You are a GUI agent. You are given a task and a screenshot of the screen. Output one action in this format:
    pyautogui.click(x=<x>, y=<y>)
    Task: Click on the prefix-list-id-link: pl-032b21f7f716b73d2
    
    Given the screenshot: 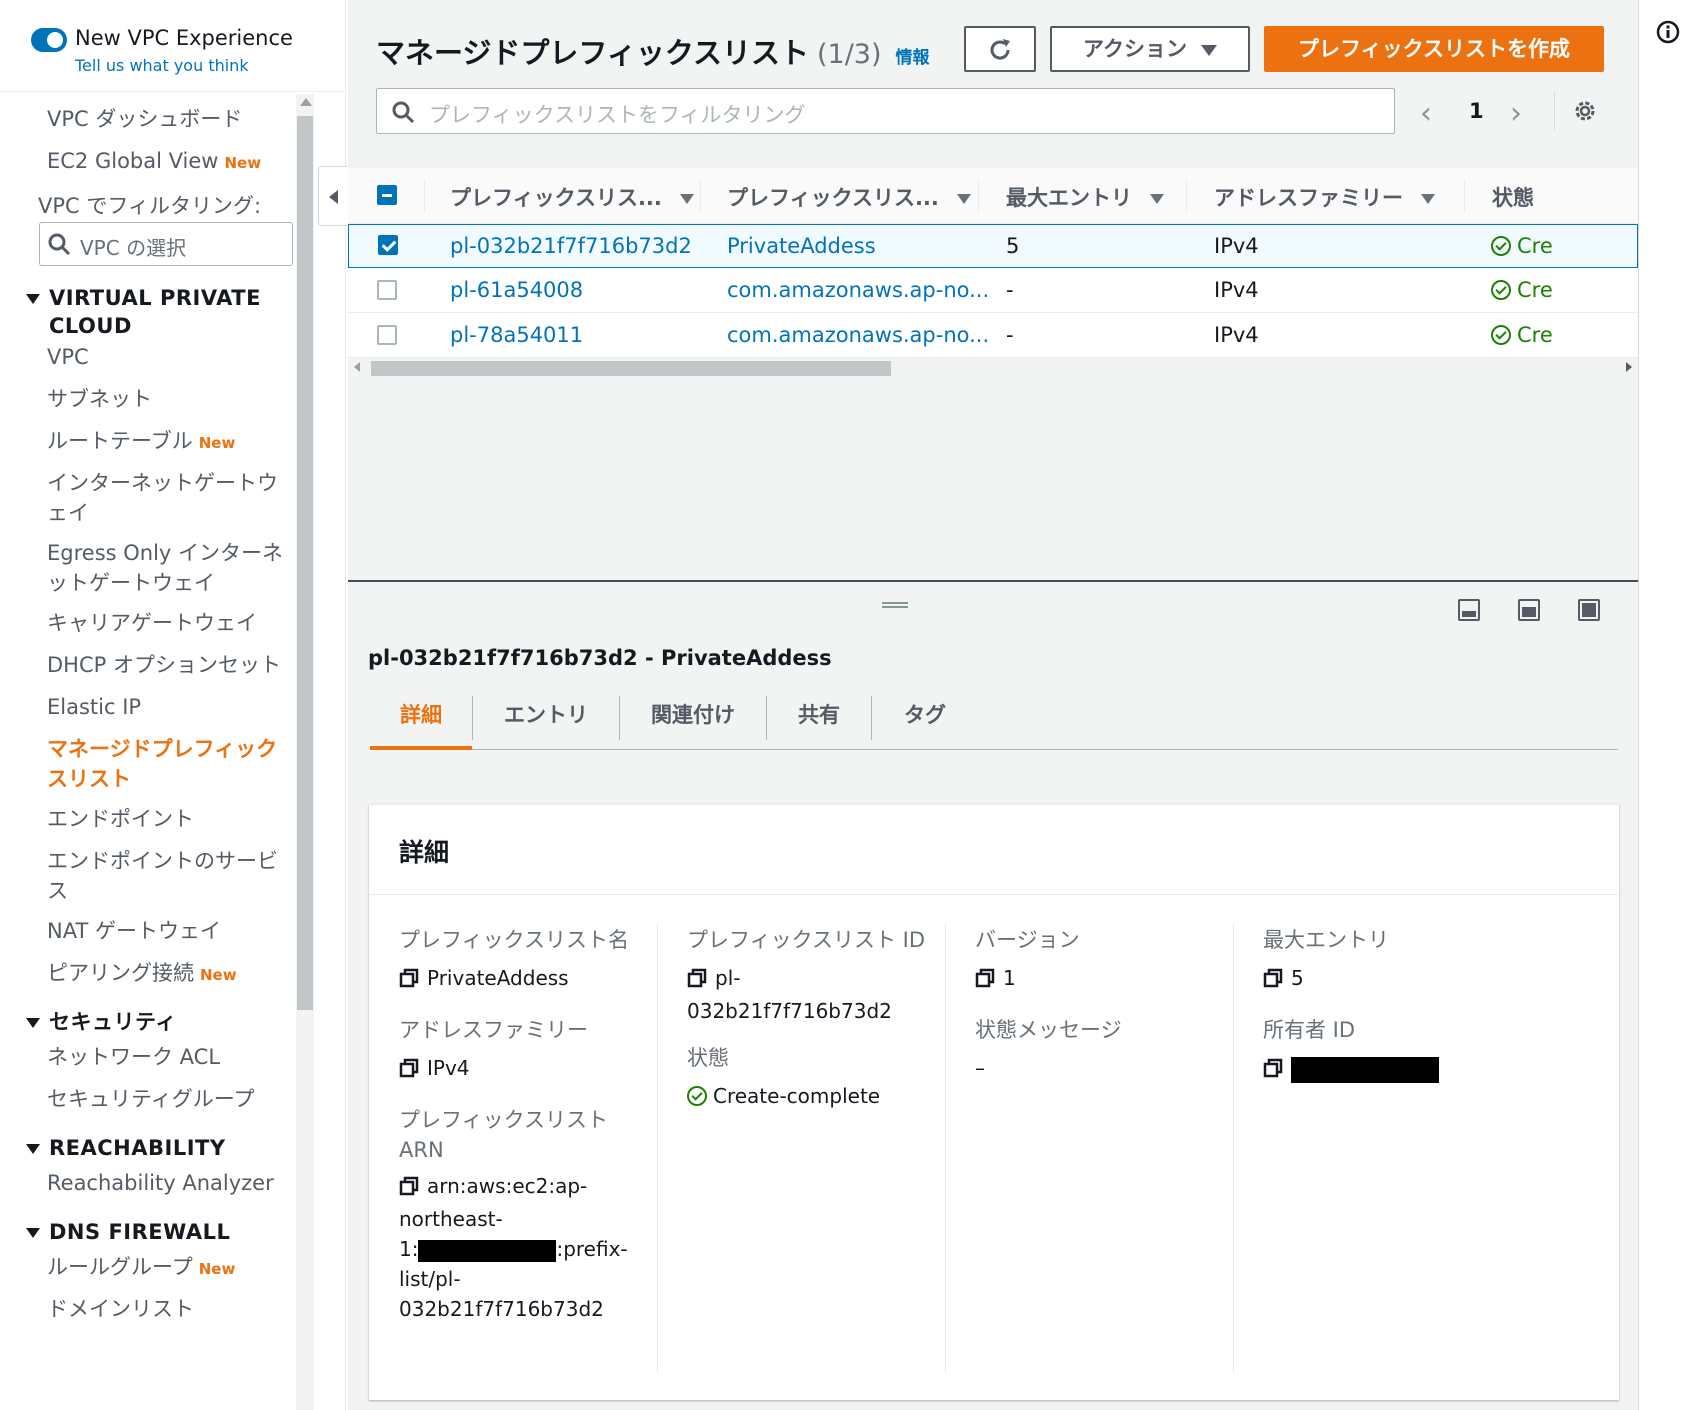 What is the action you would take?
    pyautogui.click(x=571, y=246)
    